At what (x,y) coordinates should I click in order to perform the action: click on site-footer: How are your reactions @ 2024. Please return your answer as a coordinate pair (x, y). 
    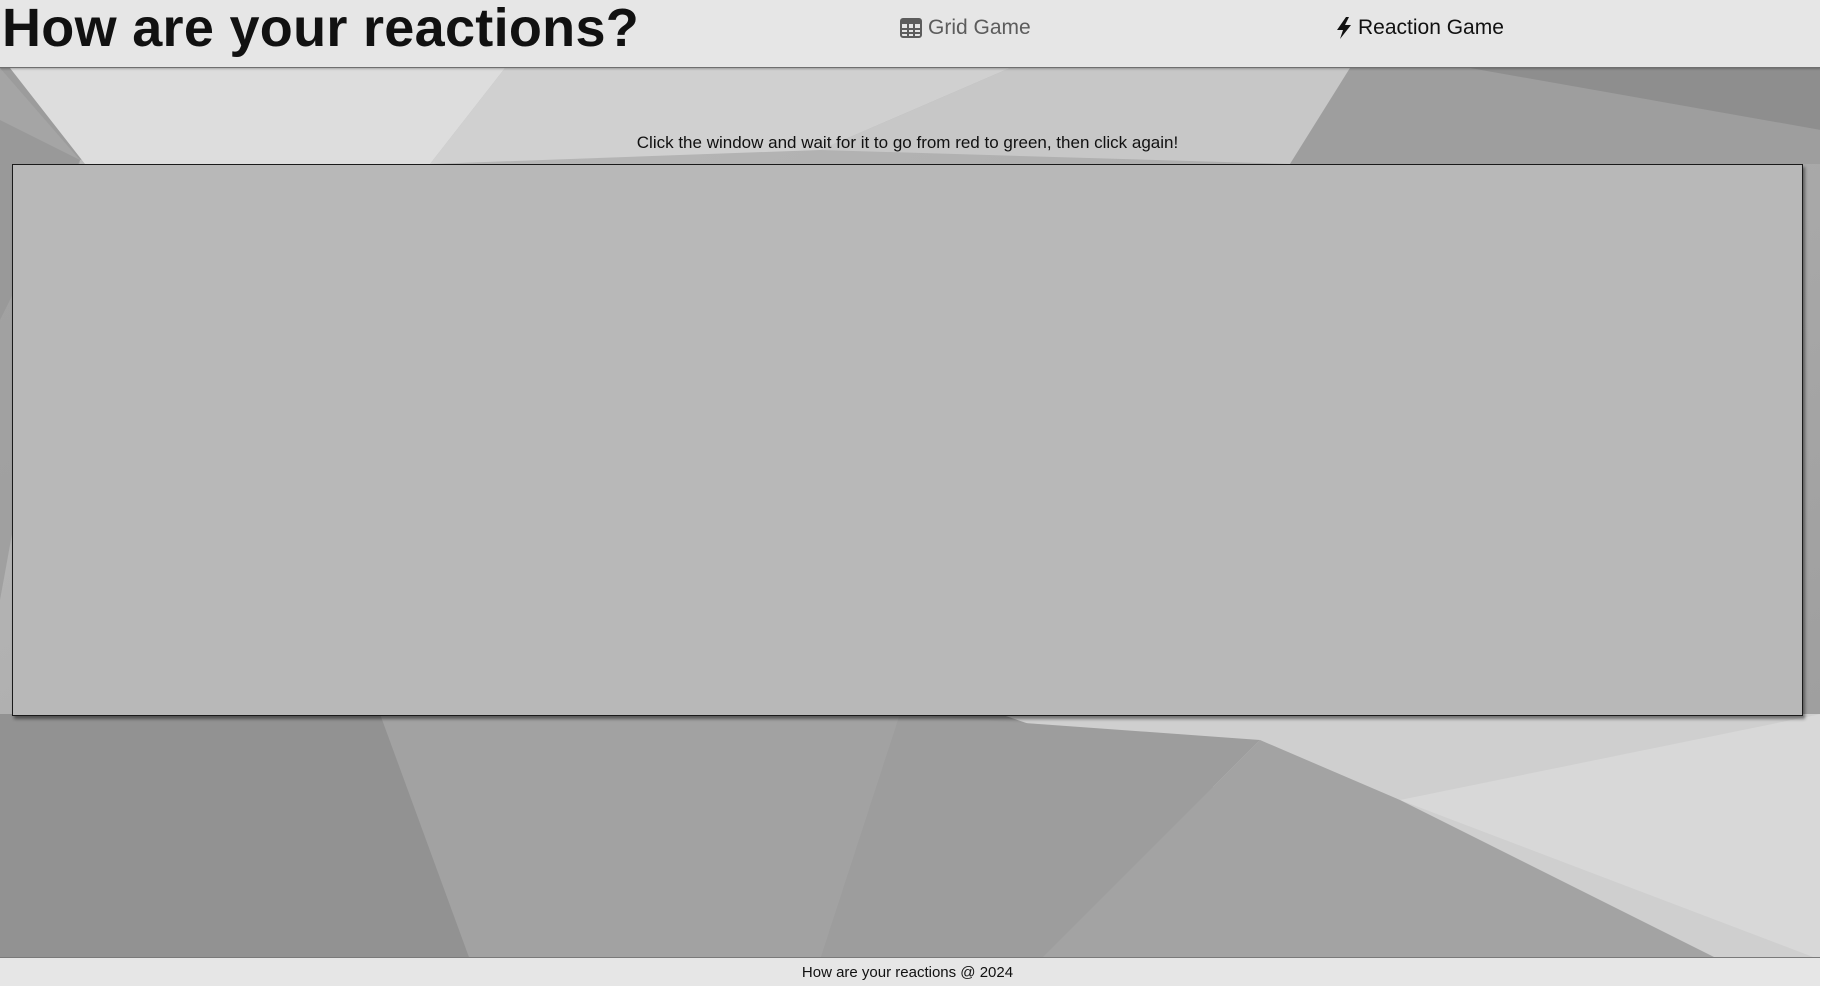
    Looking at the image, I should click on (910, 971).